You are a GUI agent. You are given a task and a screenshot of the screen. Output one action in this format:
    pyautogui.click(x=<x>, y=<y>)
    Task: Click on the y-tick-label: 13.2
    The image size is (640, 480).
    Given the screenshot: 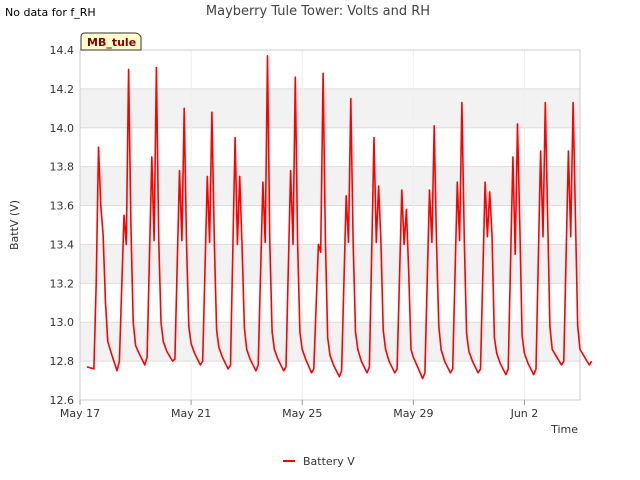 What is the action you would take?
    pyautogui.click(x=62, y=283)
    